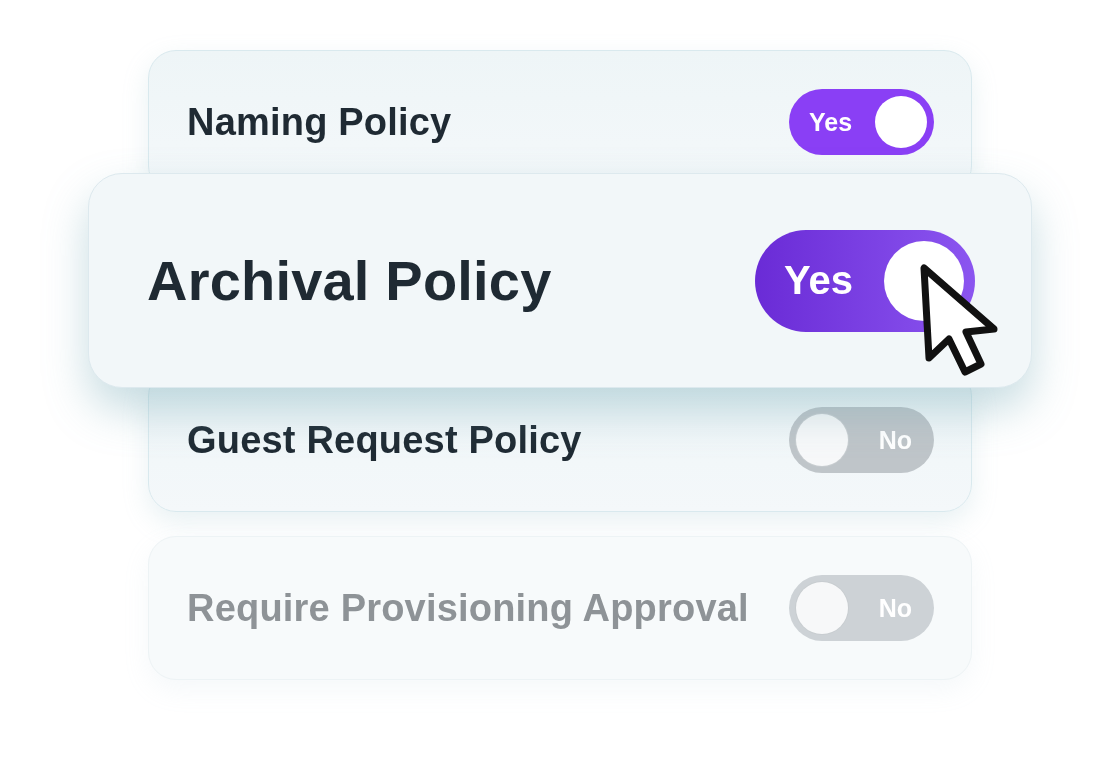 The width and height of the screenshot is (1120, 760). What do you see at coordinates (861, 122) in the screenshot?
I see `toggle-switch: Yes` at bounding box center [861, 122].